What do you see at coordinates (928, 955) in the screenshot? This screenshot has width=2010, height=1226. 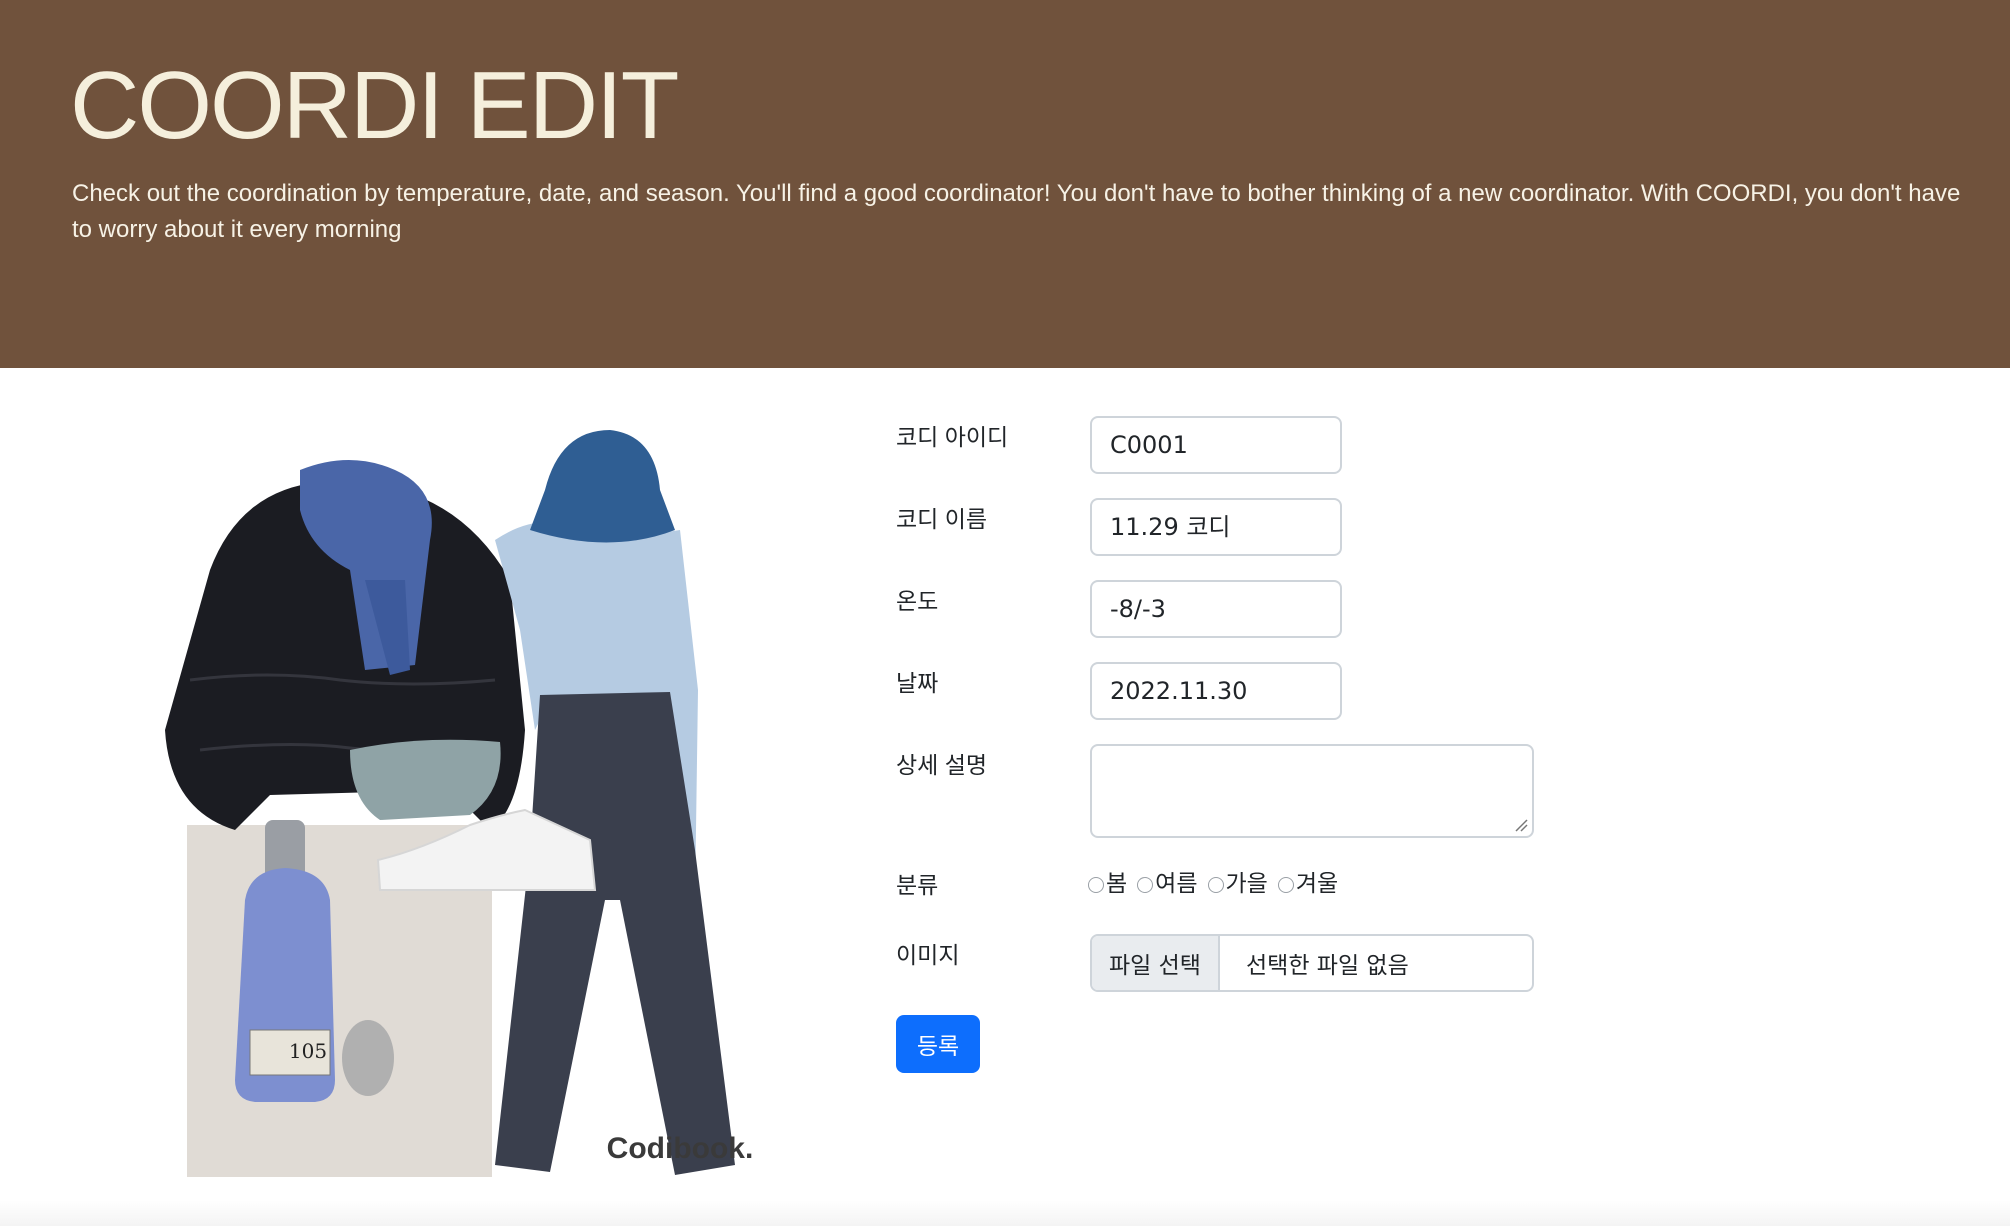 I see `image-label: 이미지` at bounding box center [928, 955].